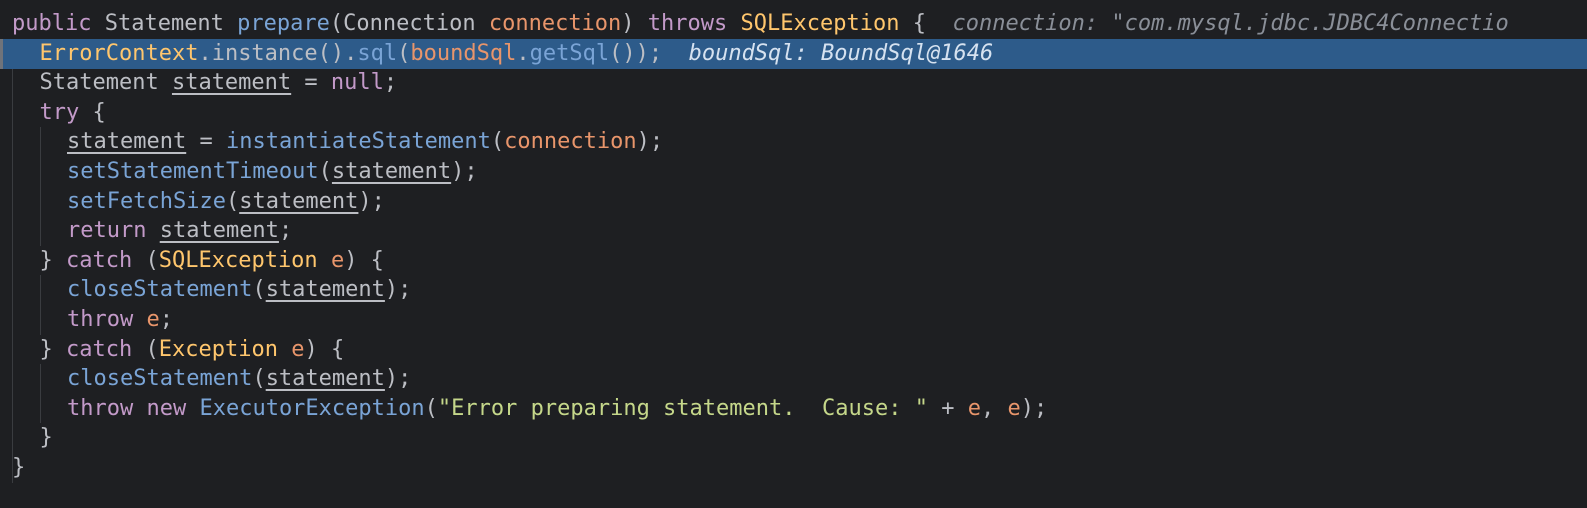 The height and width of the screenshot is (508, 1587). I want to click on code-text: } catch (SQLException e) {, so click(212, 261).